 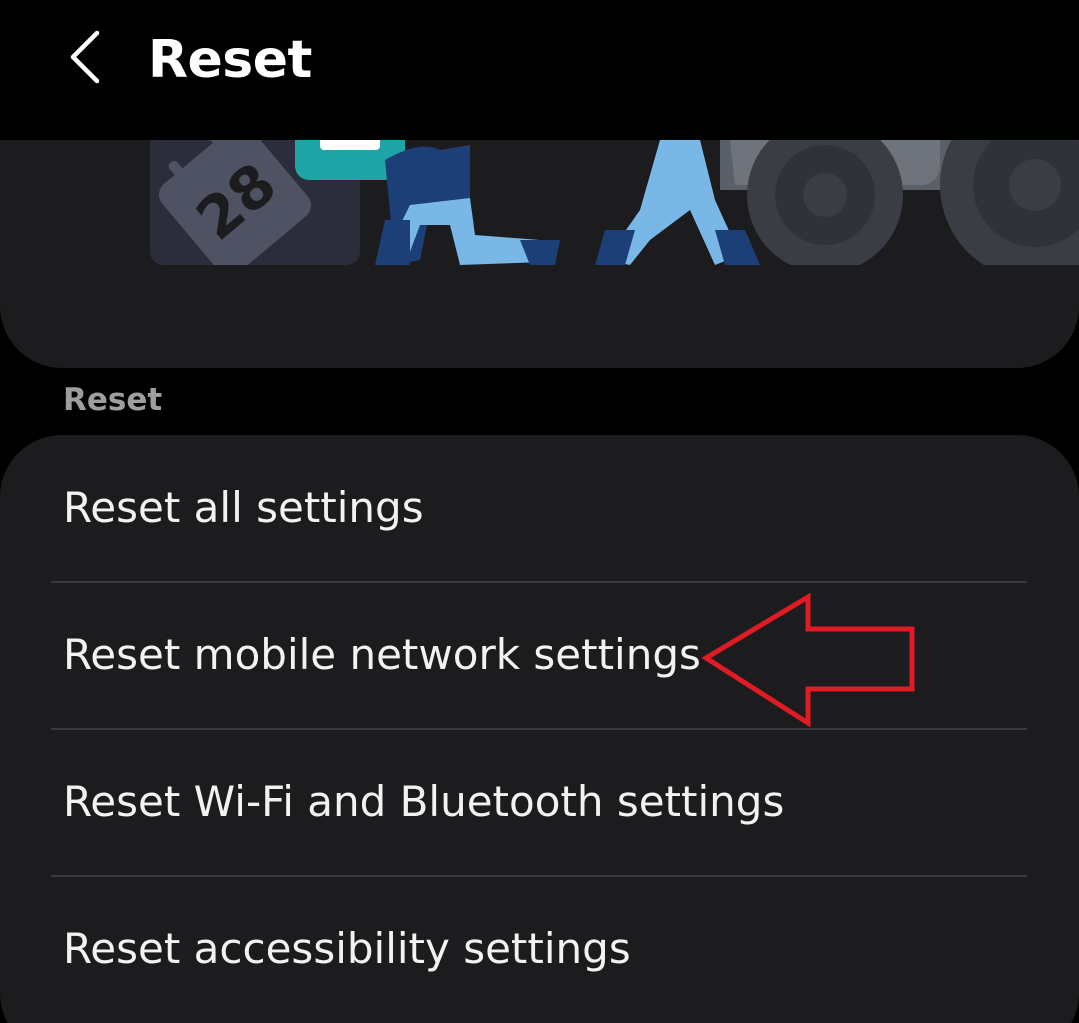 I want to click on list-item-label: Reset all settings, so click(x=243, y=507).